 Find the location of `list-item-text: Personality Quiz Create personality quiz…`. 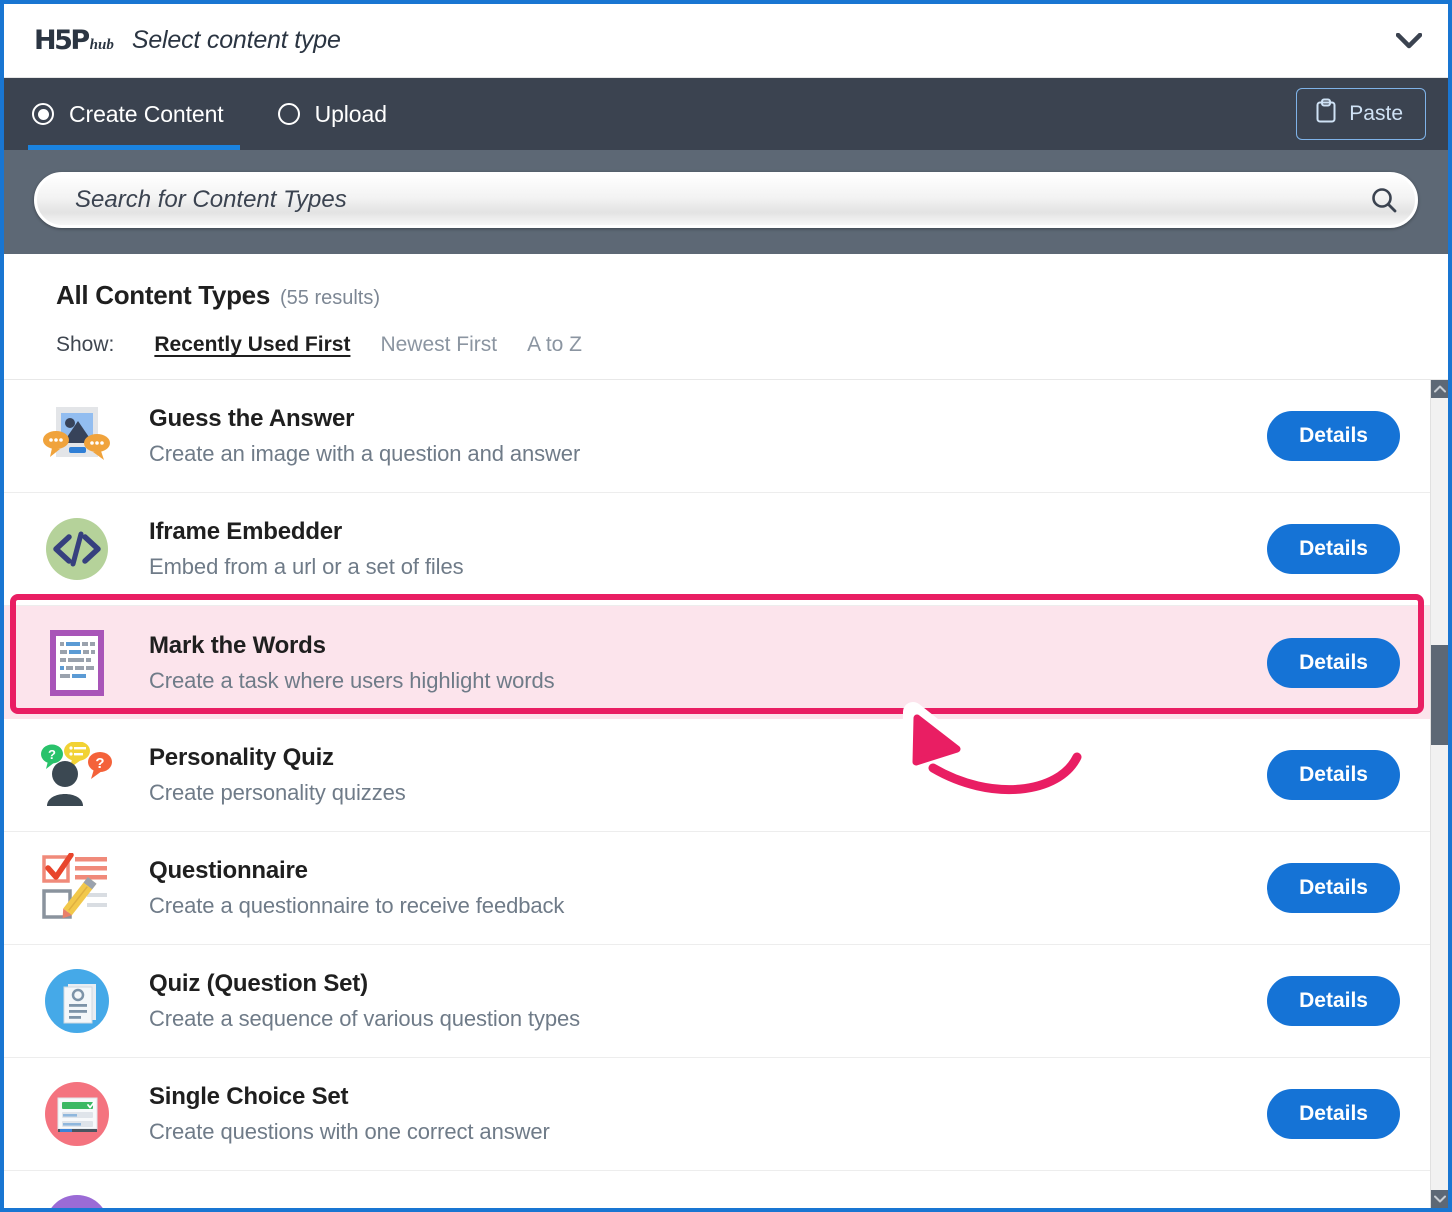

list-item-text: Personality Quiz Create personality quiz… is located at coordinates (708, 775).